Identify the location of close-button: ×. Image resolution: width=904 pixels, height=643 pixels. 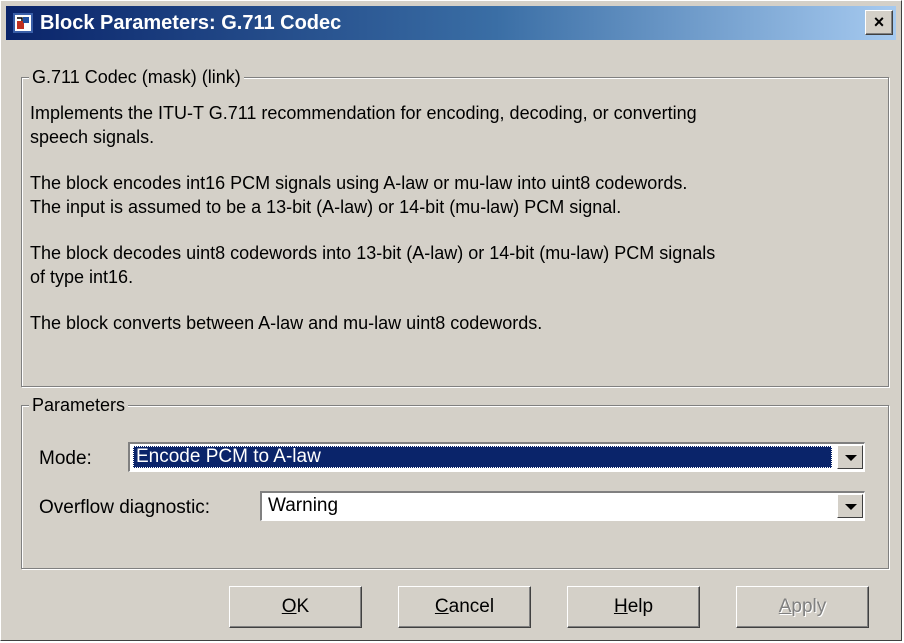
(879, 22).